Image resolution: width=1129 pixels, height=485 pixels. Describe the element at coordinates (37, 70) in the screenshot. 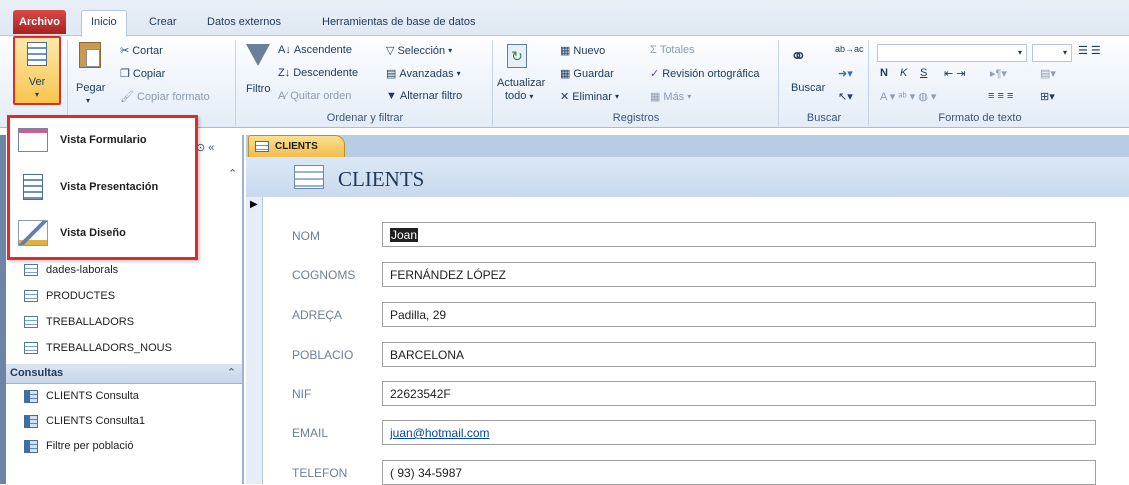

I see `ver-button: Ver ▾` at that location.